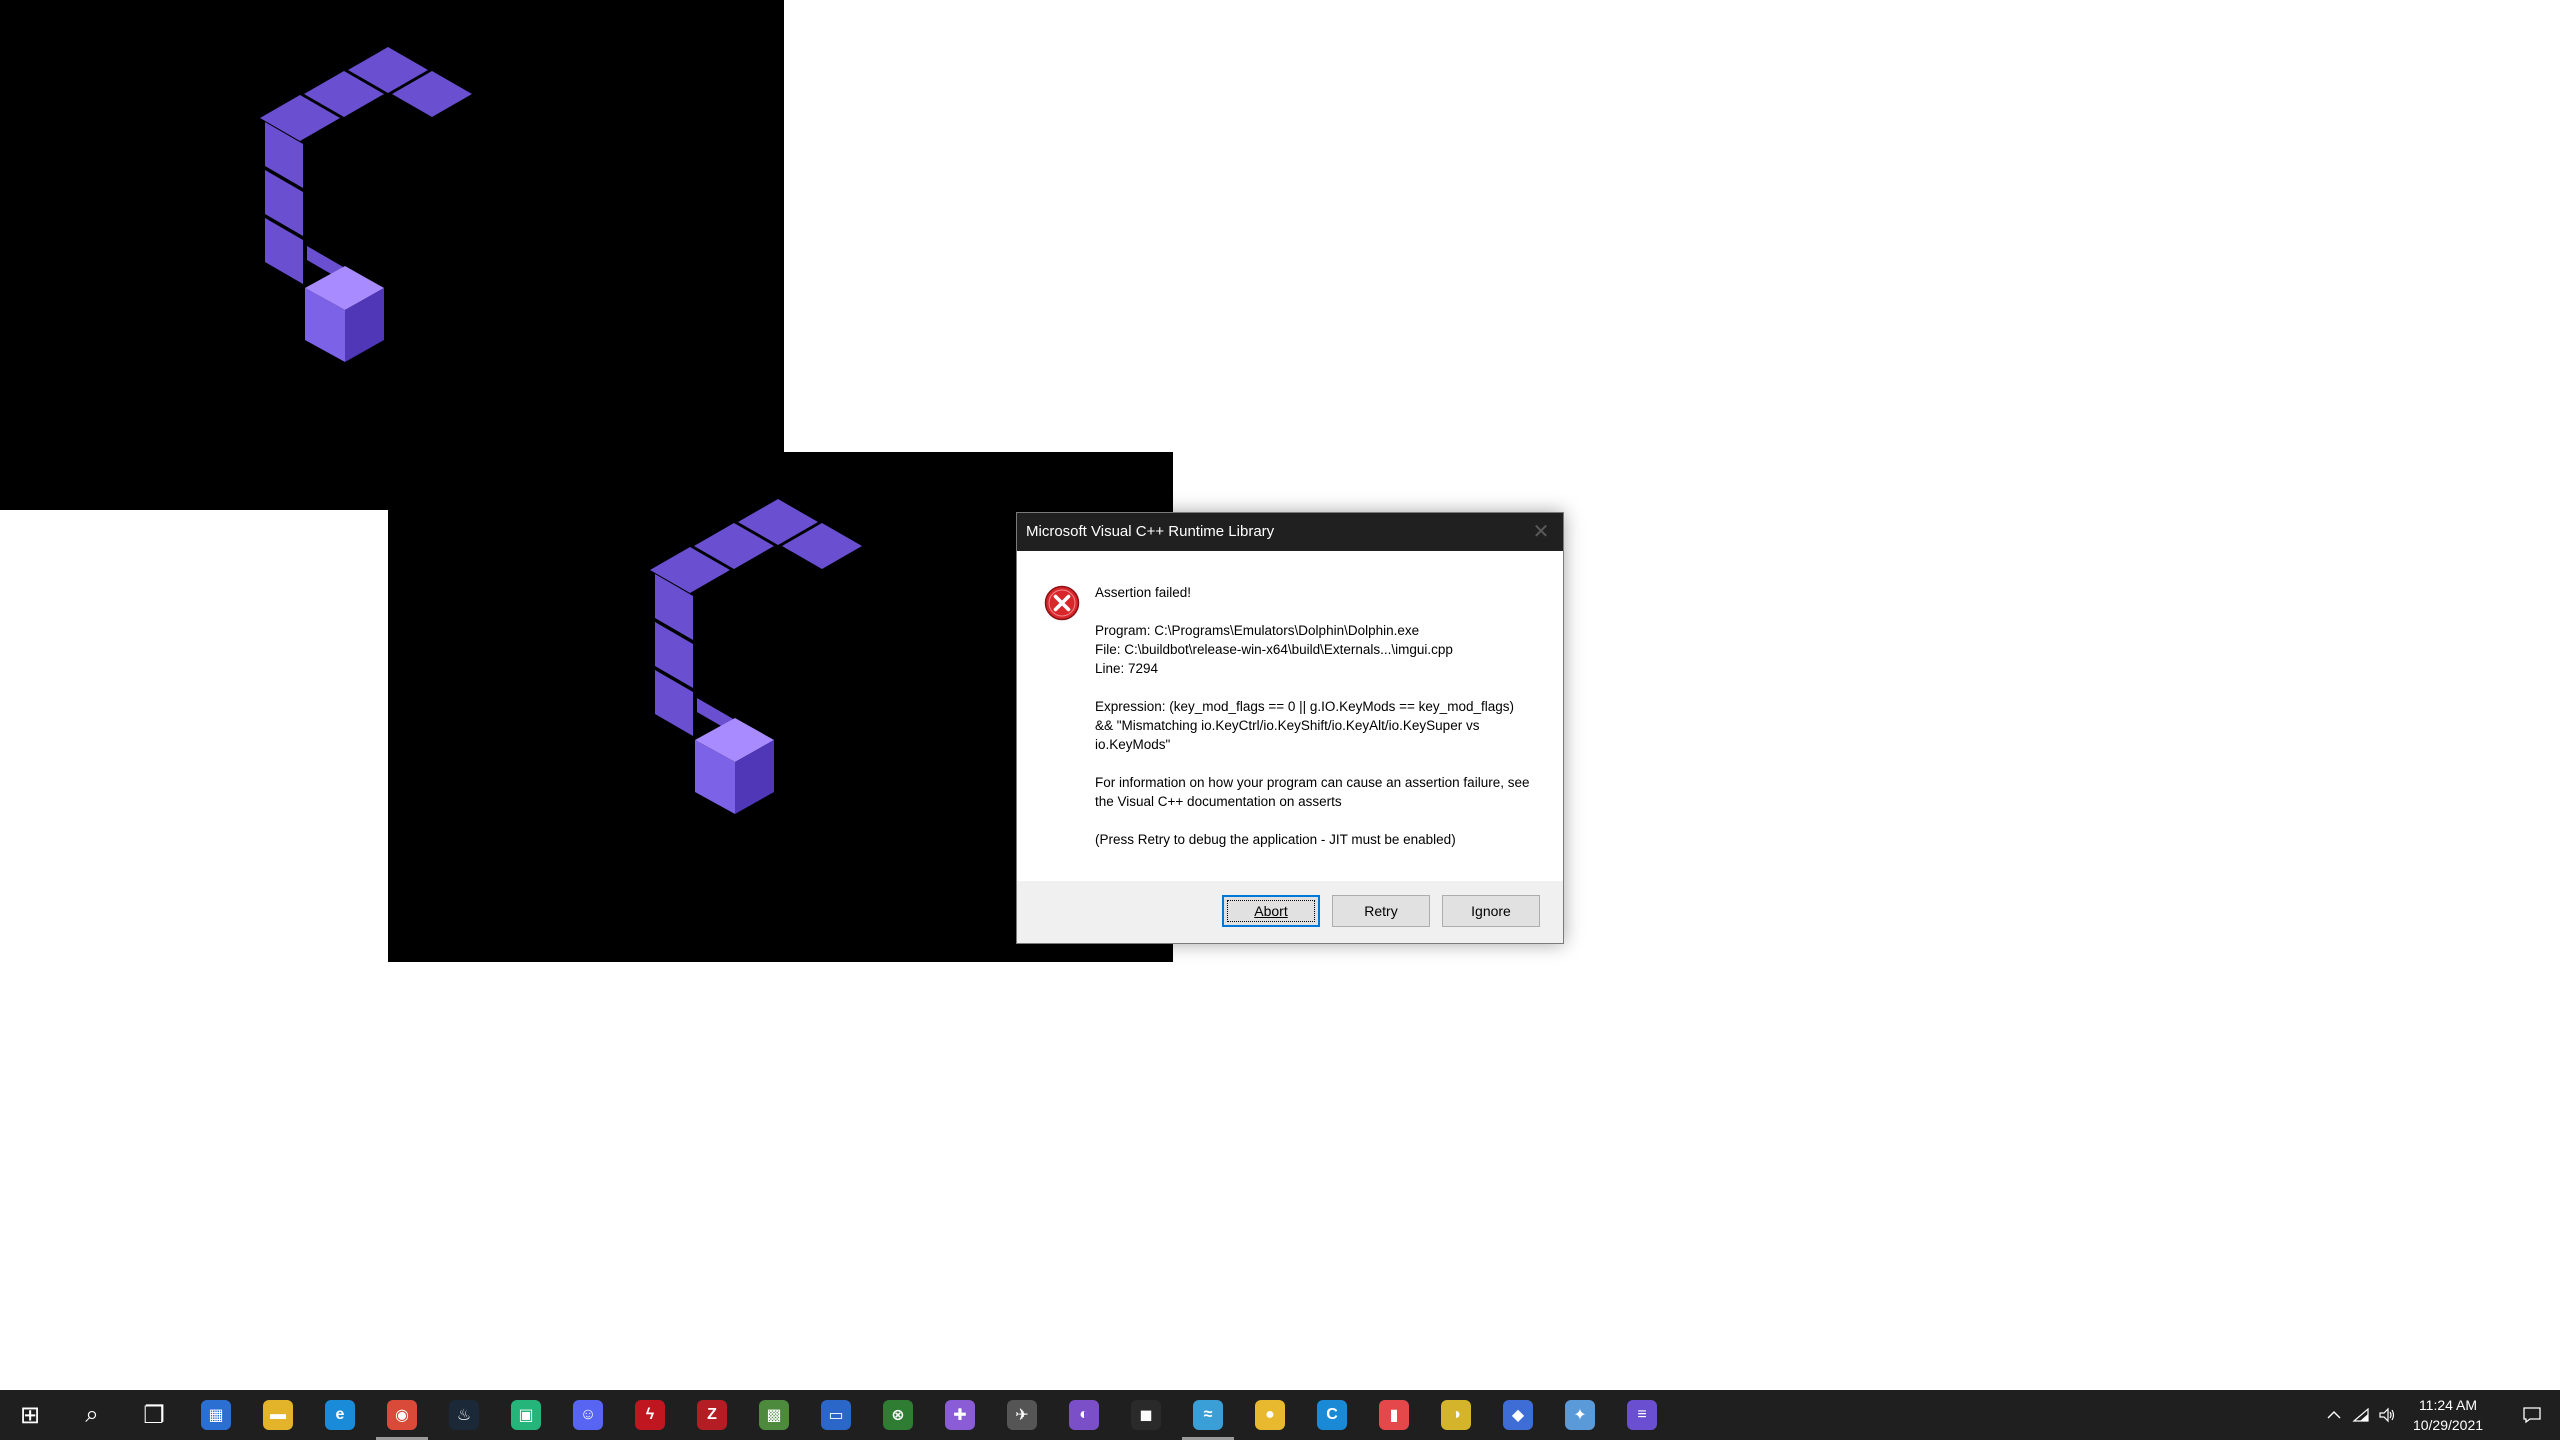  I want to click on ignore-button: Ignore, so click(1491, 911).